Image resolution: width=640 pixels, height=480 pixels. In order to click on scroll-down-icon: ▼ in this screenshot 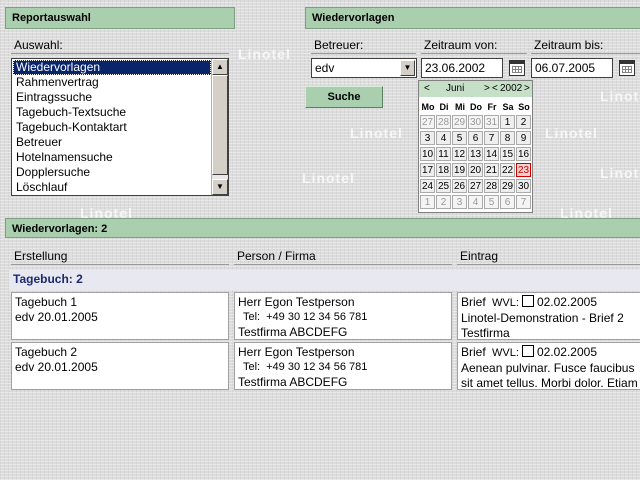, I will do `click(220, 187)`.